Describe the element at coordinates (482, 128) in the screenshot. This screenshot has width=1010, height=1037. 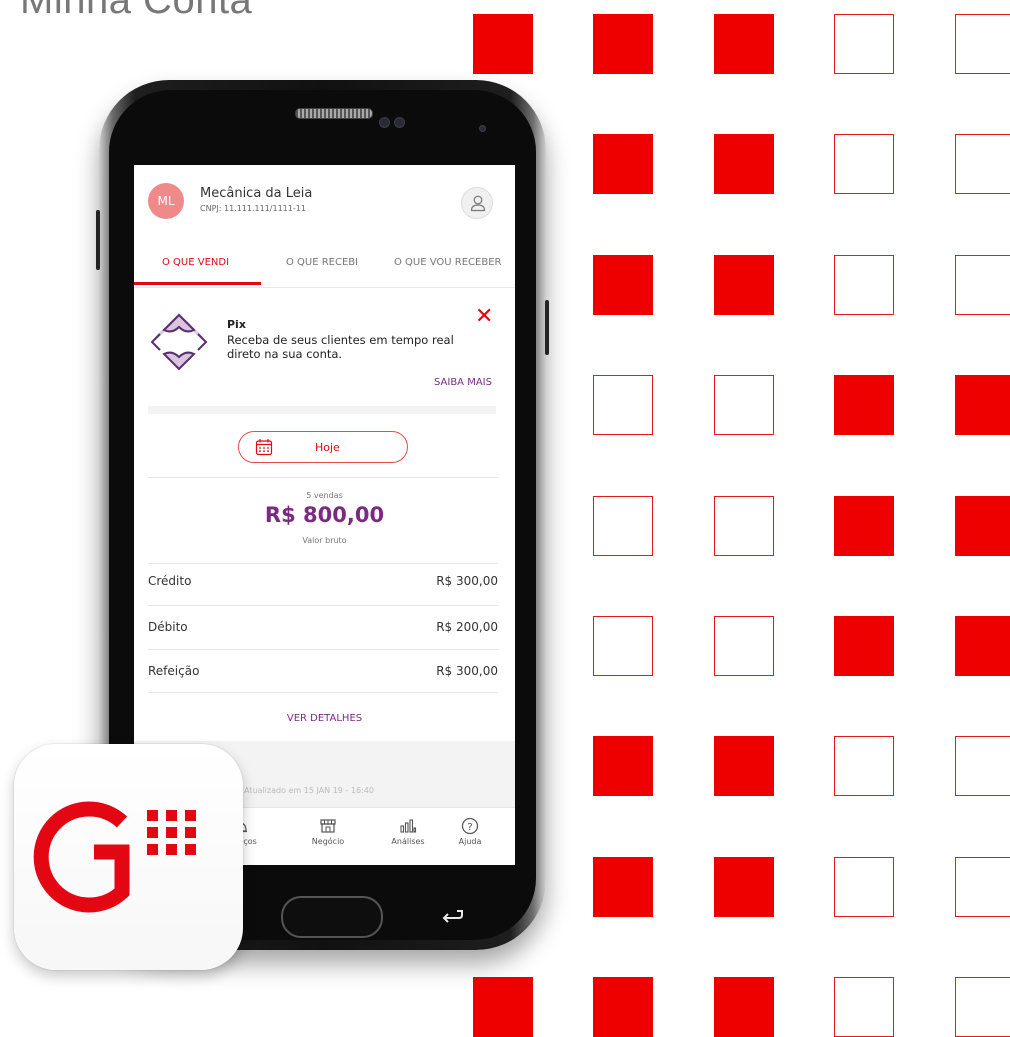
I see `front-camera` at that location.